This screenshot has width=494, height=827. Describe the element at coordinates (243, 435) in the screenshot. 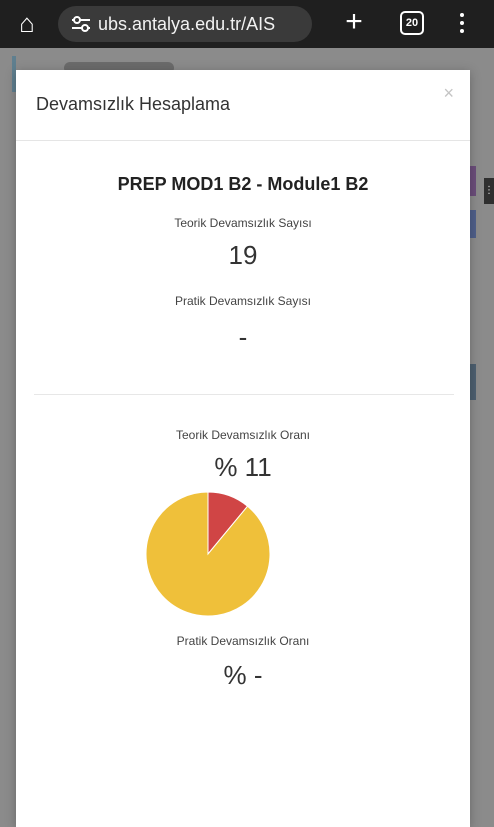

I see `theory-rate-label: Teorik Devamsızlık Oranı` at that location.